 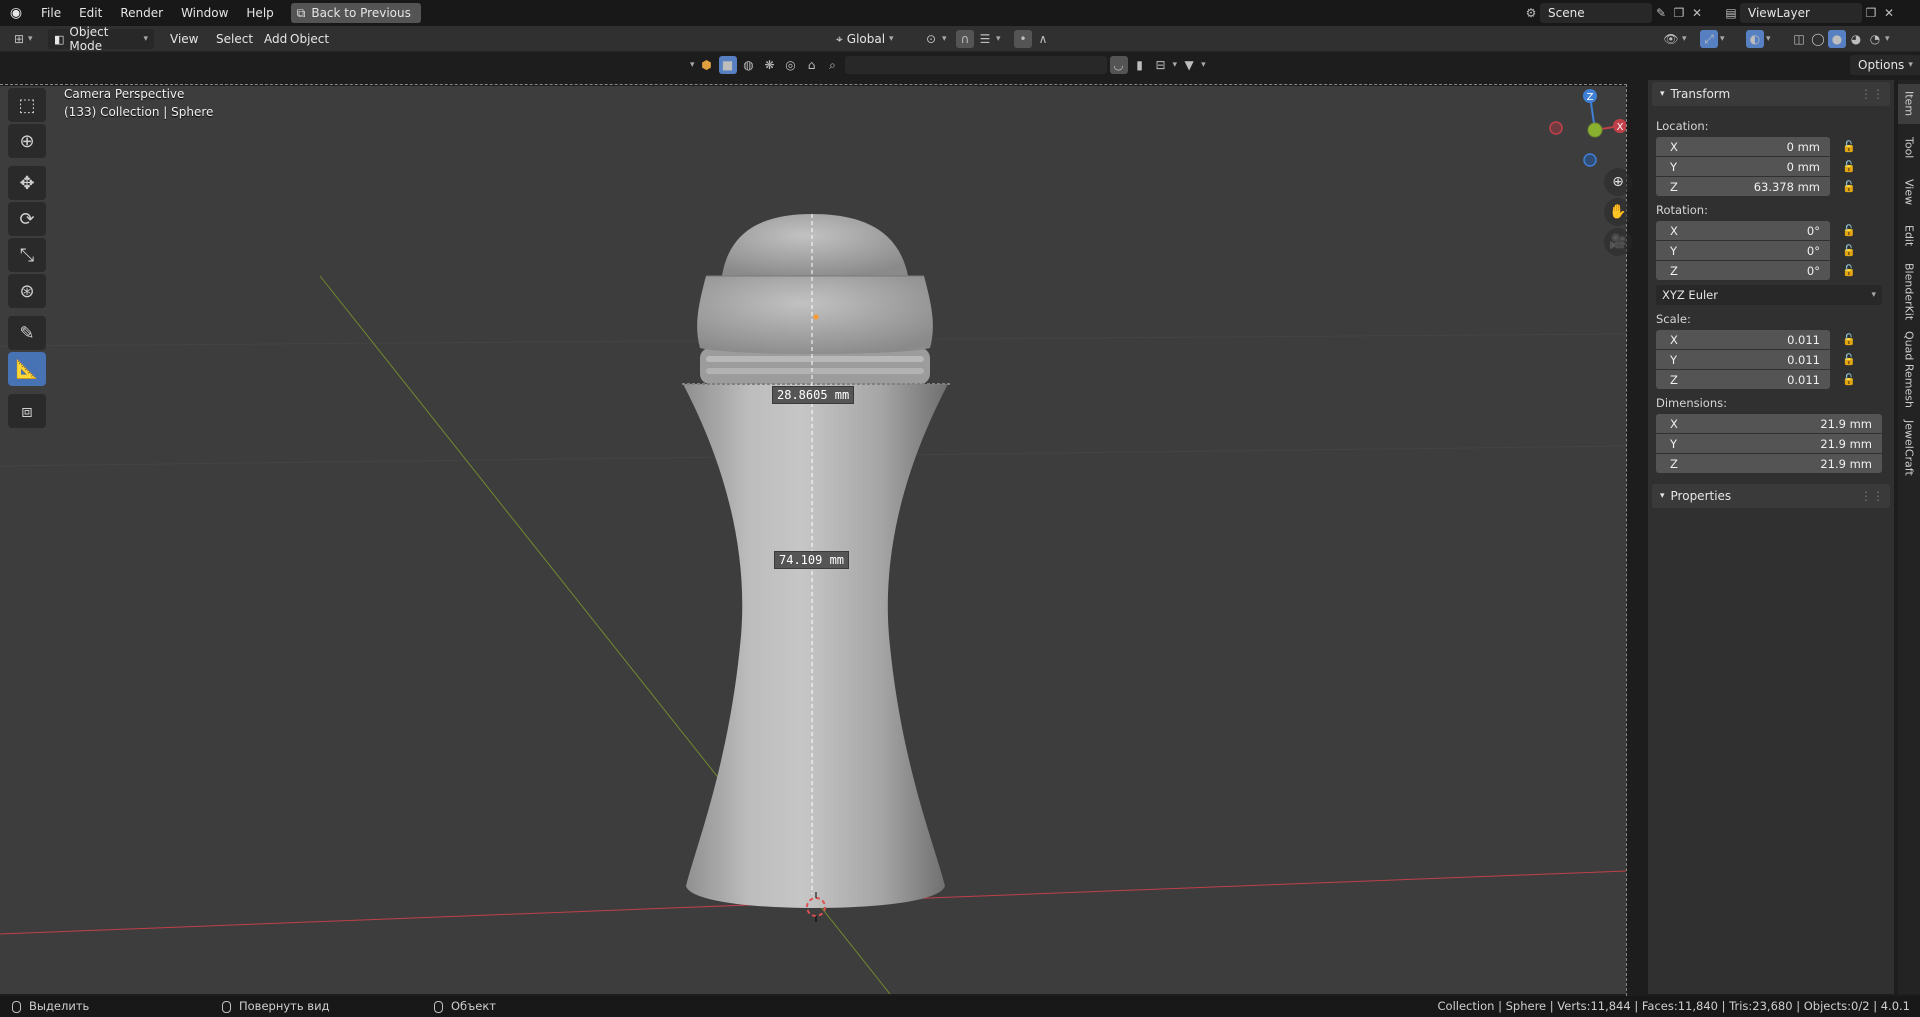 What do you see at coordinates (1771, 496) in the screenshot?
I see `properties-panel-header: ▾ Properties ⋮⋮` at bounding box center [1771, 496].